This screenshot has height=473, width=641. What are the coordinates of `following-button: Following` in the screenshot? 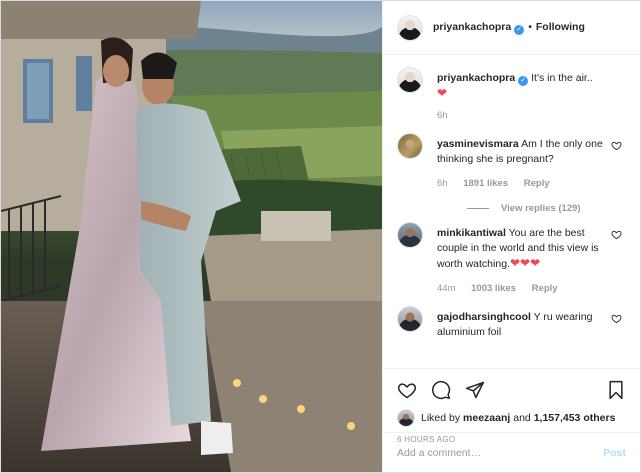 It's located at (560, 27).